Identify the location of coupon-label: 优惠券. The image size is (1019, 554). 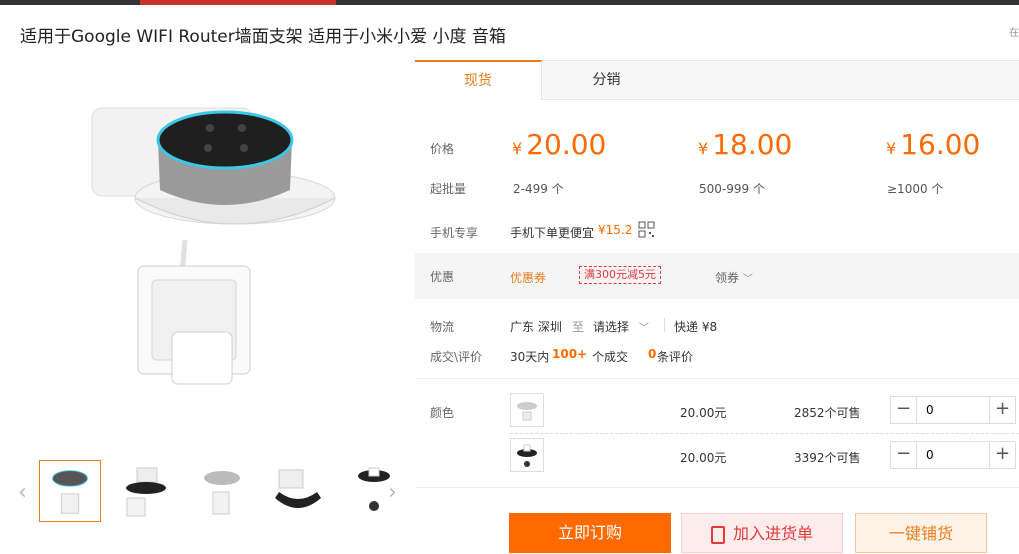
(528, 278).